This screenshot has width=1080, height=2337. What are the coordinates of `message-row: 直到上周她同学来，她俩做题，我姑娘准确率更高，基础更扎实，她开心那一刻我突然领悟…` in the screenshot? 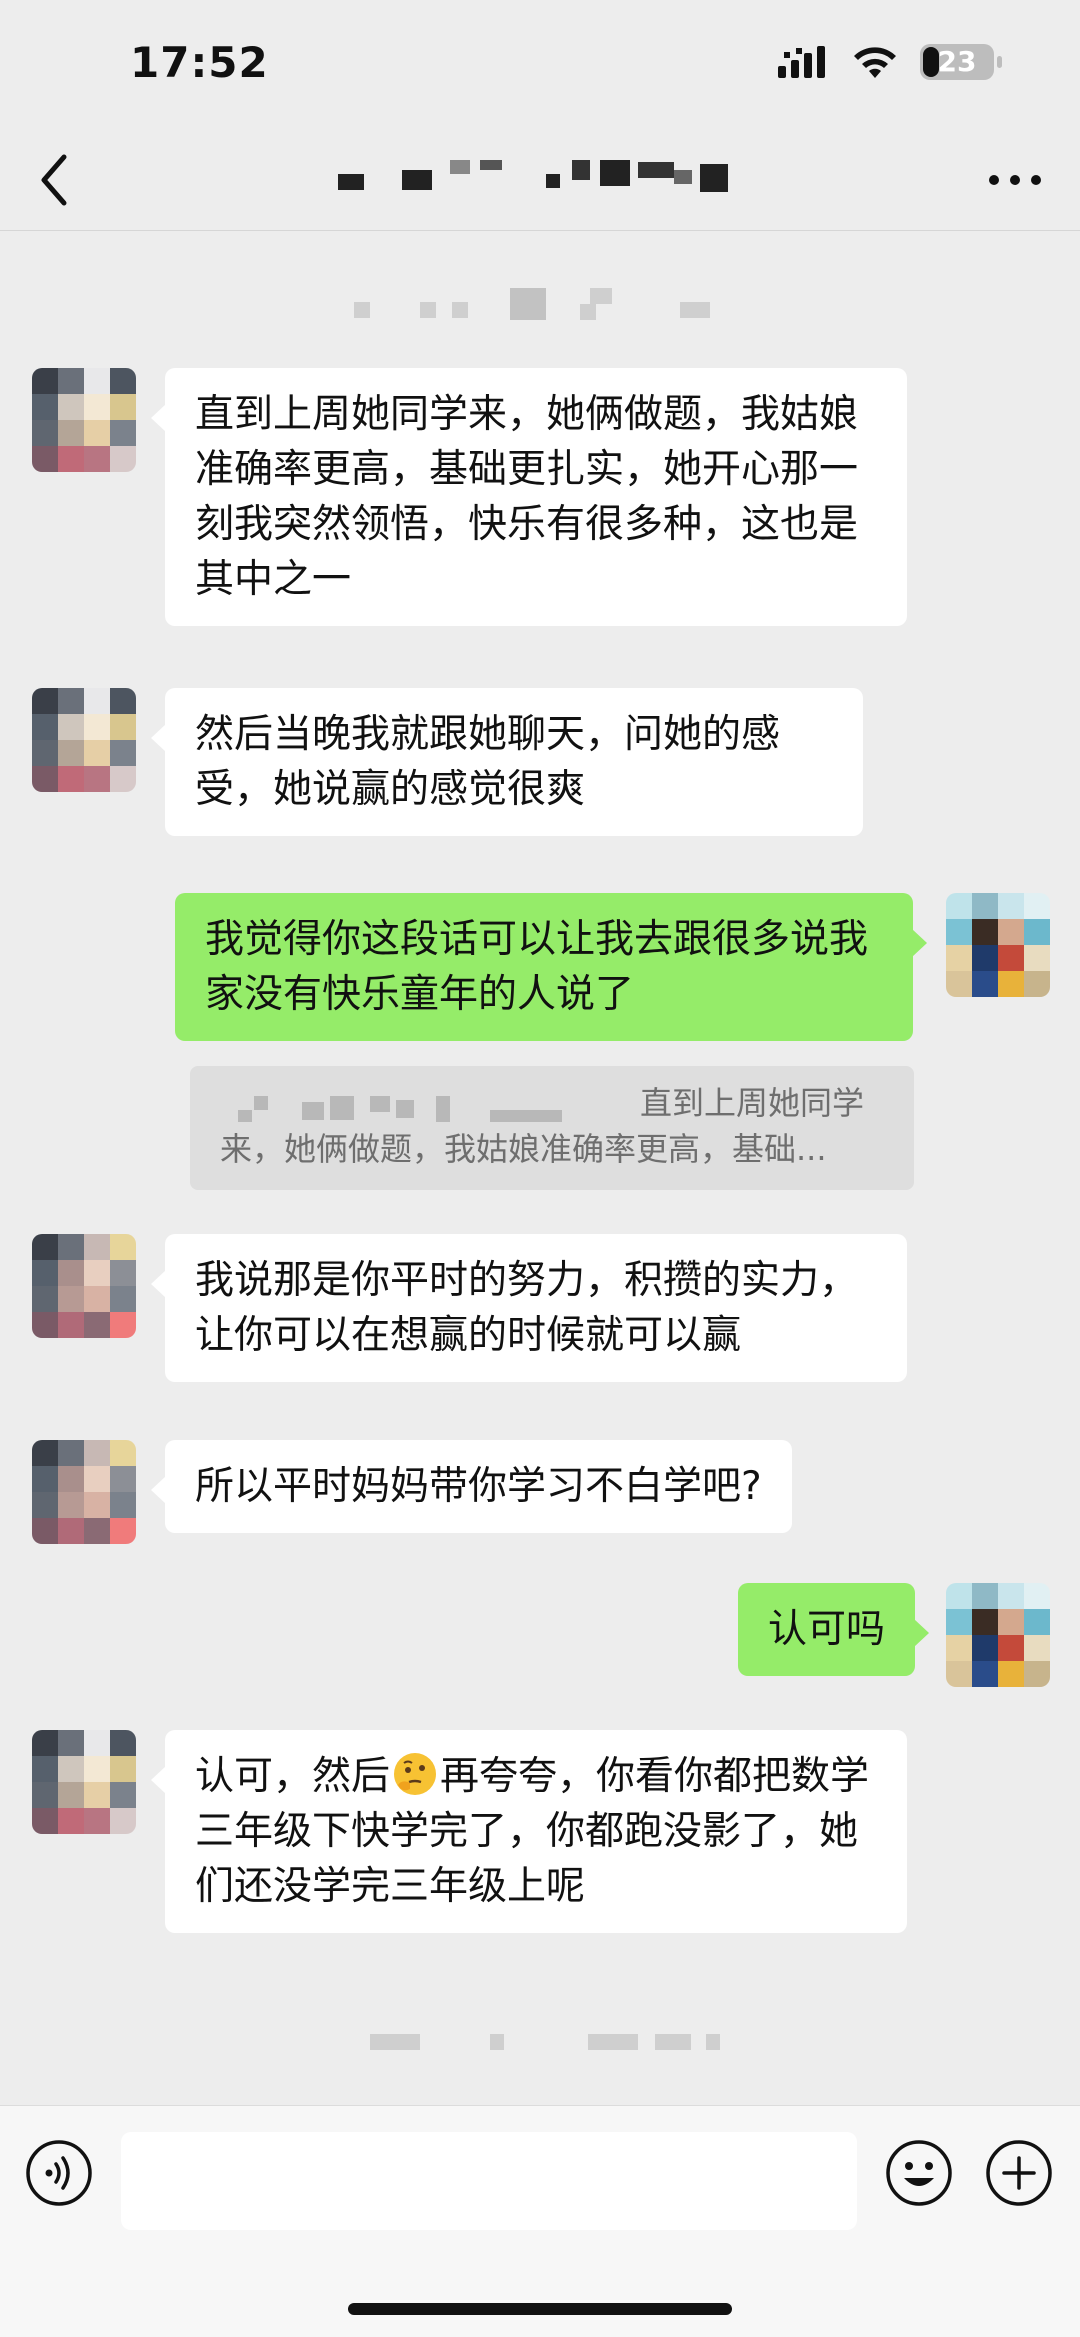 It's located at (540, 508).